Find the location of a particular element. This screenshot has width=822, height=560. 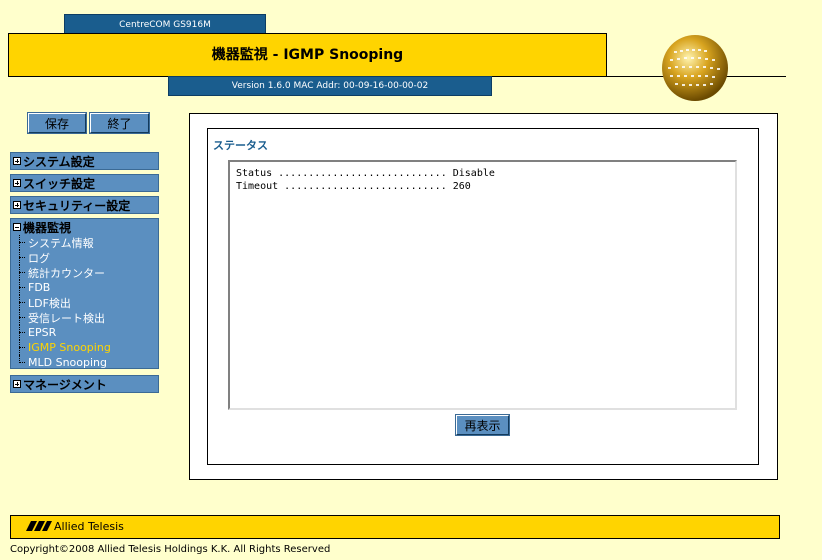

allied-telesis-mark-icon is located at coordinates (39, 526).